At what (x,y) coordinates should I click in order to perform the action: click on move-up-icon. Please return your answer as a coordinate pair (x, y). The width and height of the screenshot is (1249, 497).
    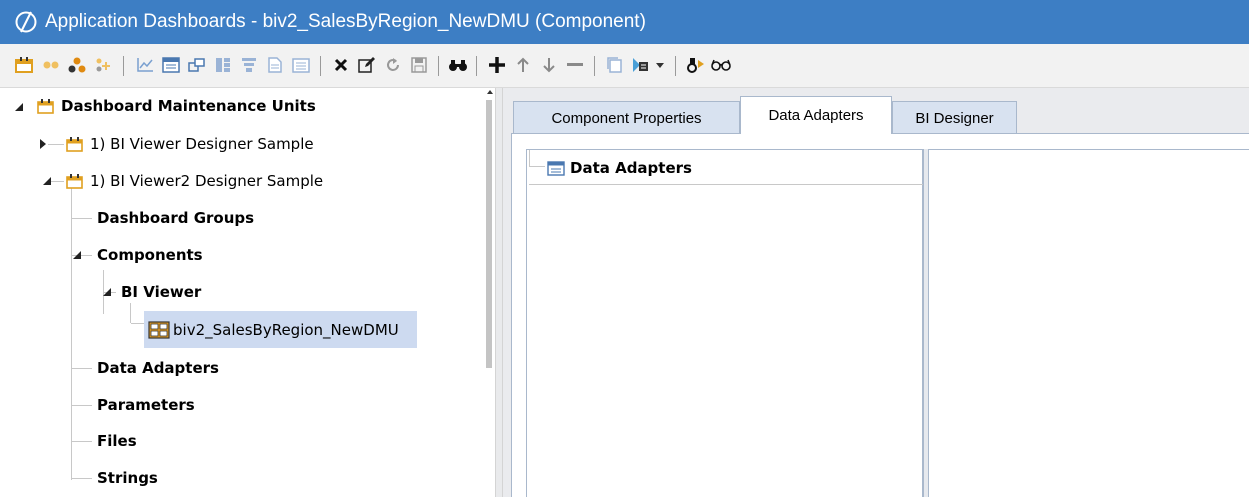
    Looking at the image, I should click on (523, 65).